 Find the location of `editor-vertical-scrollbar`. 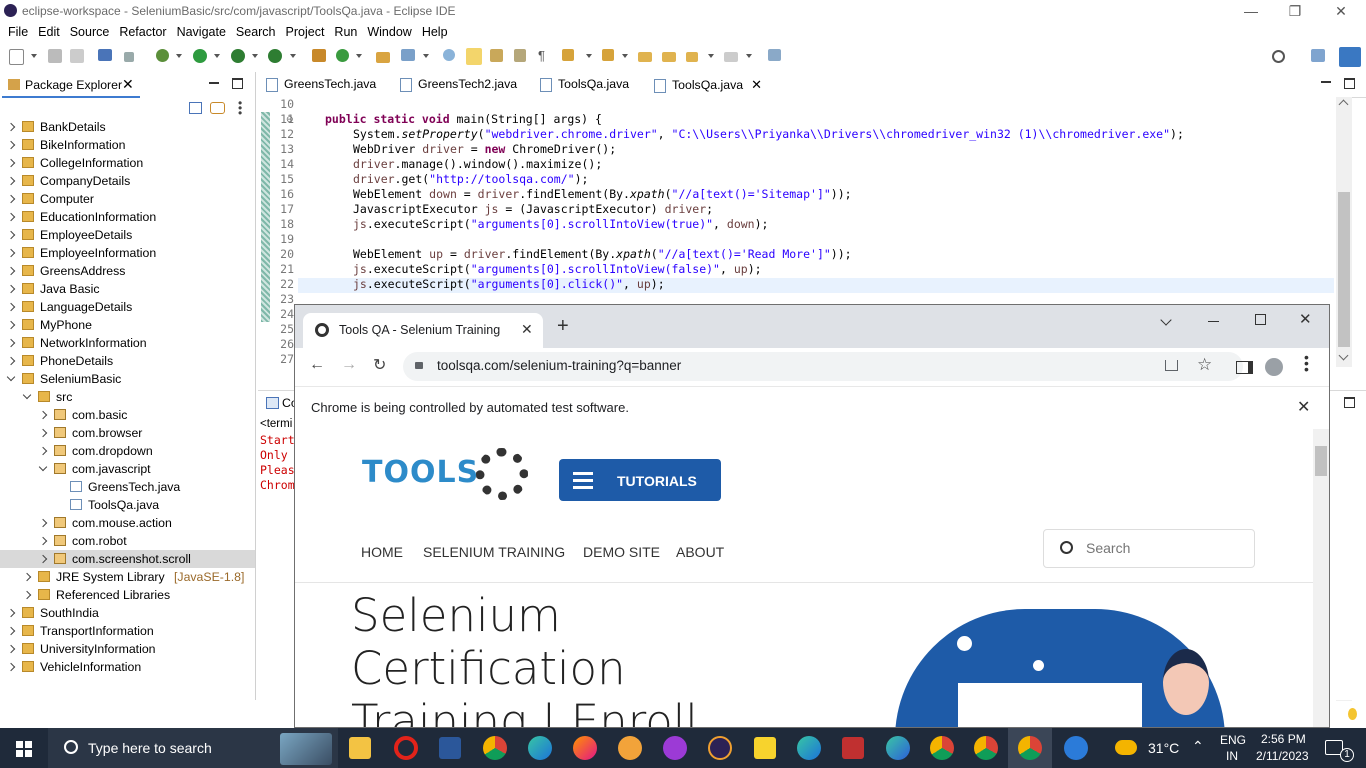

editor-vertical-scrollbar is located at coordinates (1344, 232).